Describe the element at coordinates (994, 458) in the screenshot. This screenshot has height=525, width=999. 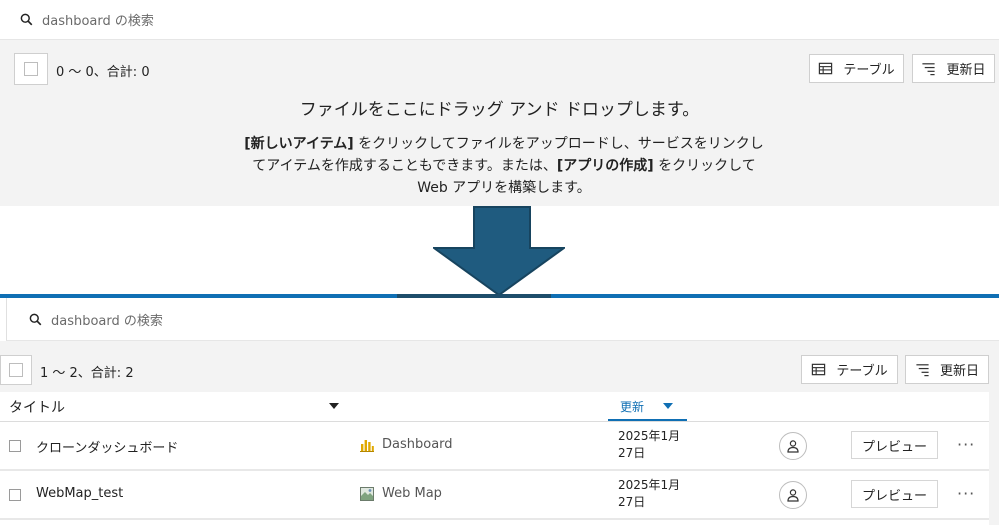
I see `scroll-gutter` at that location.